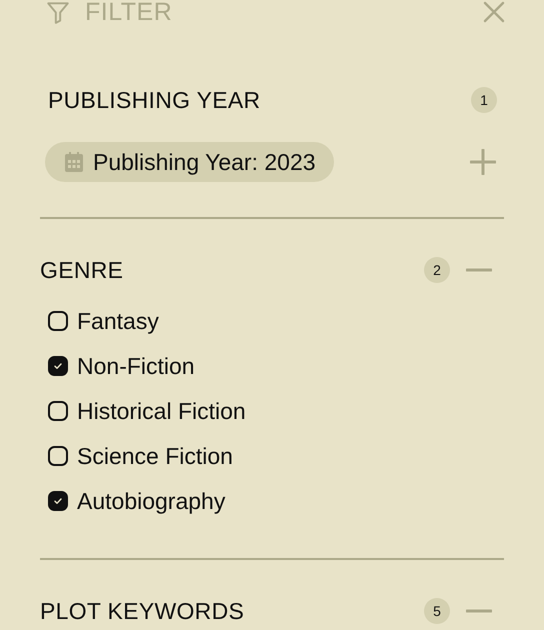  I want to click on filter-chip: Publishing Year: 2023, so click(189, 162).